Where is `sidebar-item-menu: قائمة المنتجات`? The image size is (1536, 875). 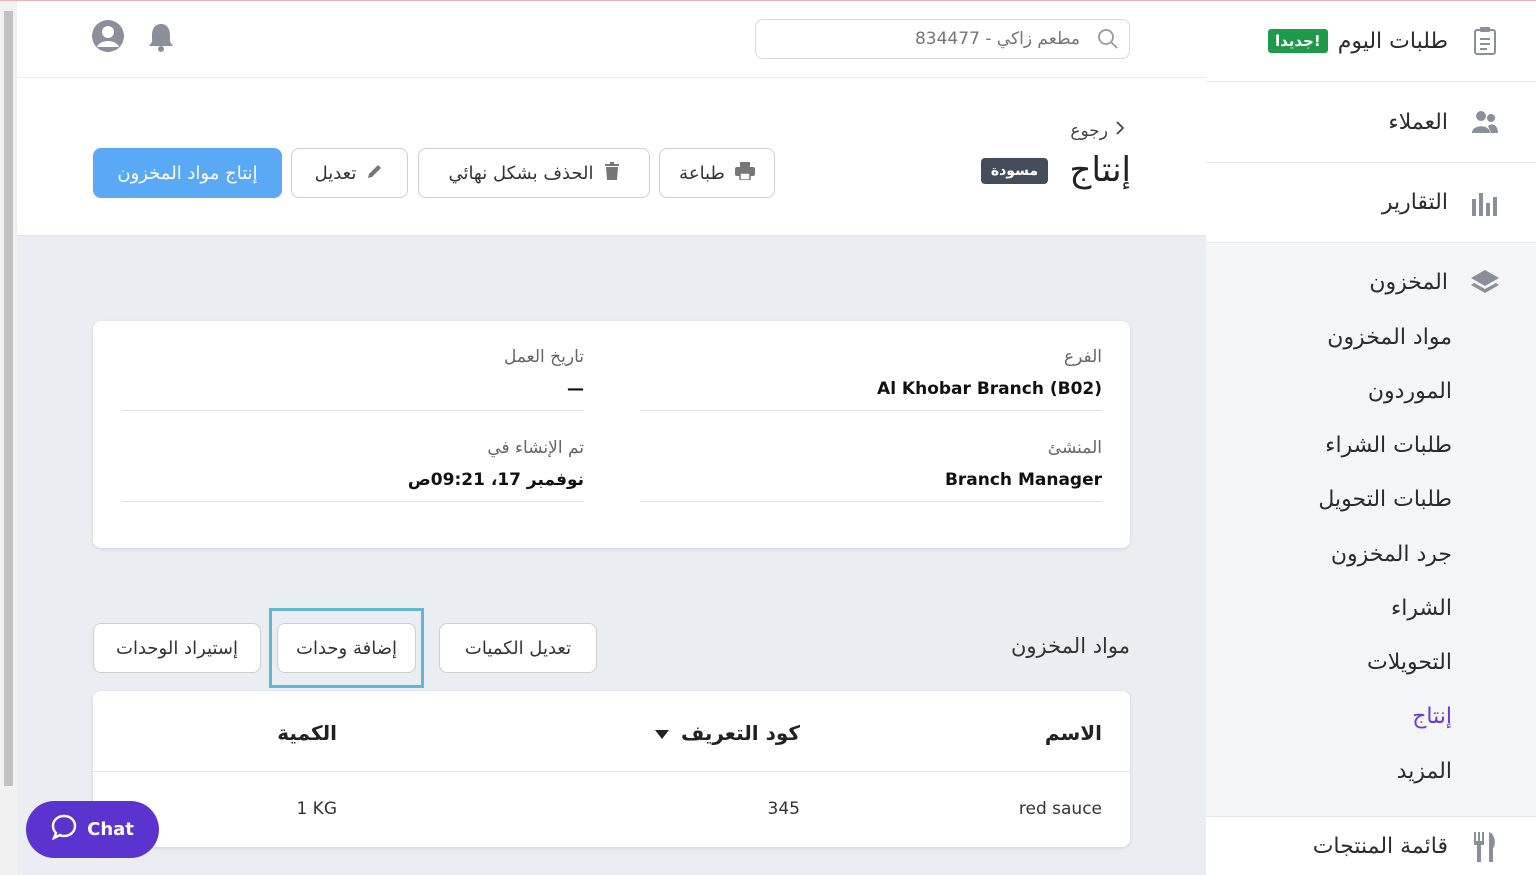
sidebar-item-menu: قائمة المنتجات is located at coordinates (1371, 846).